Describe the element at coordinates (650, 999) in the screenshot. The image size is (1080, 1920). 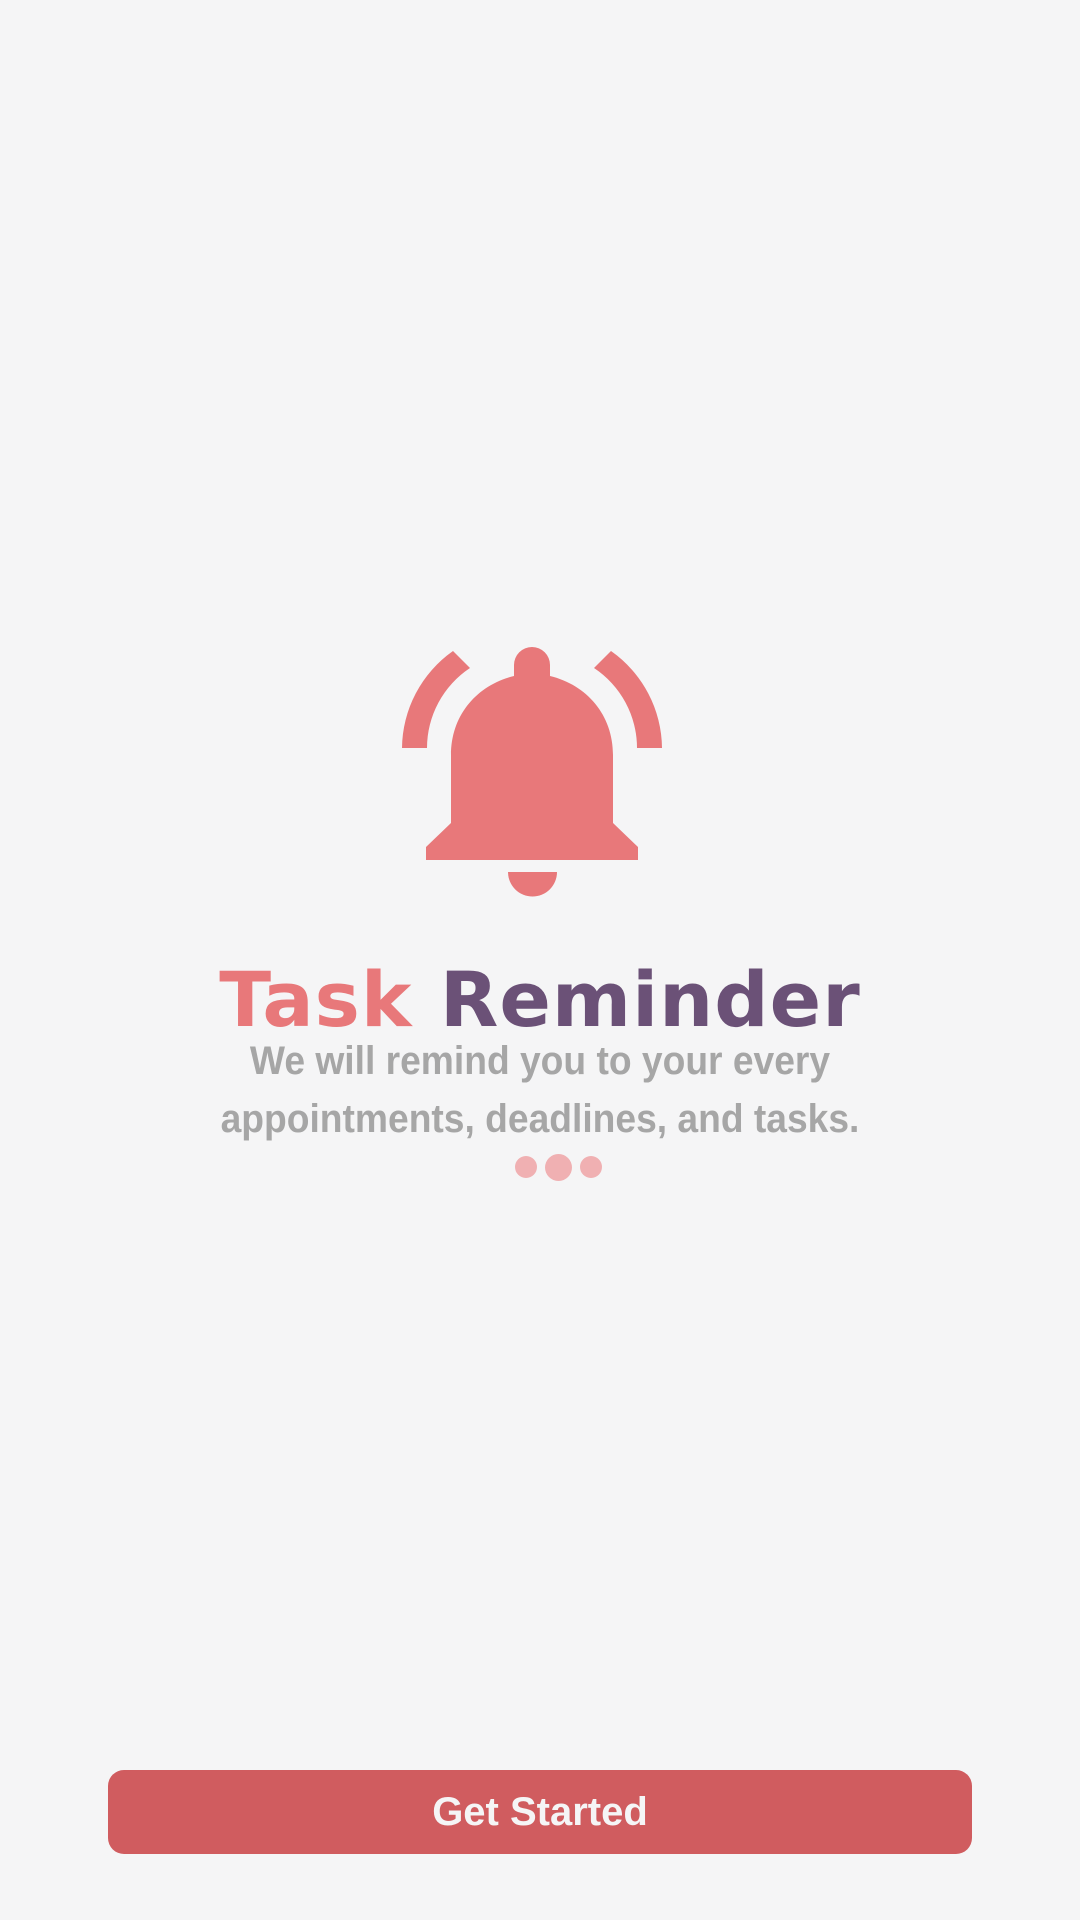
I see `title-word-reminder: Reminder` at that location.